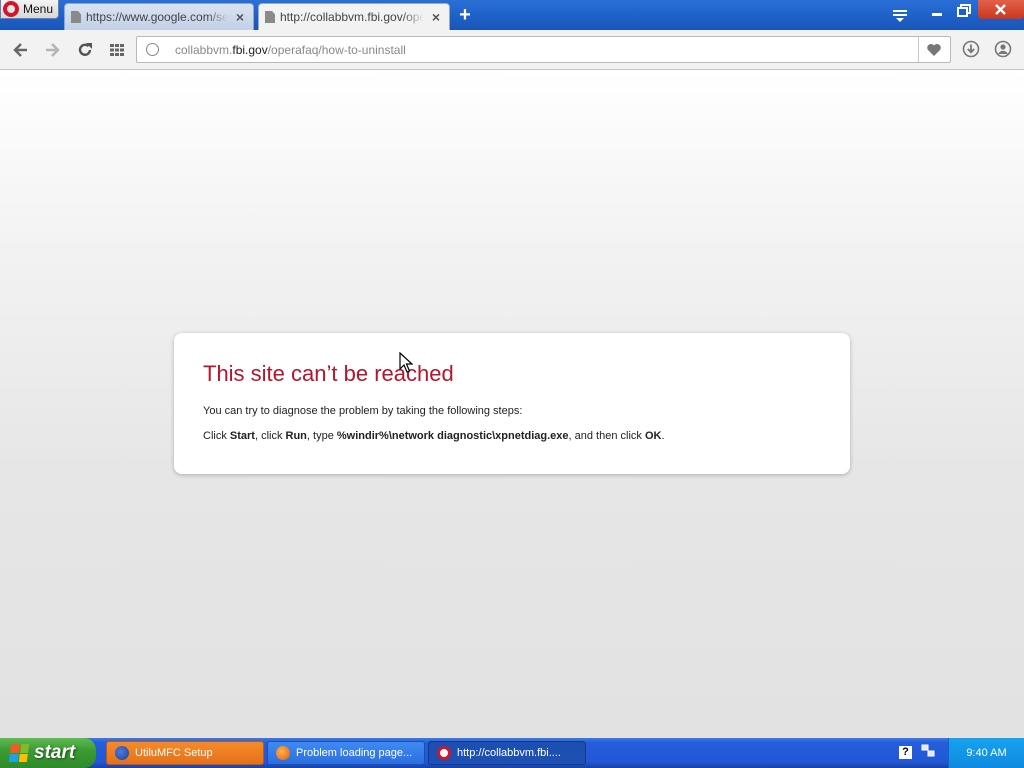 The height and width of the screenshot is (768, 1024). I want to click on tab-menu-icon, so click(900, 15).